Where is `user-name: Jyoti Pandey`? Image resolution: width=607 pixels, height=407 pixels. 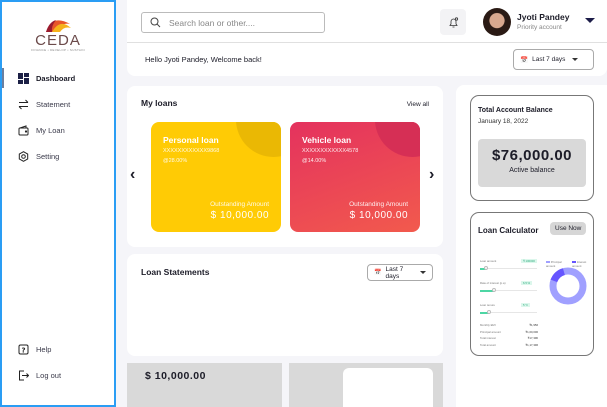 user-name: Jyoti Pandey is located at coordinates (543, 17).